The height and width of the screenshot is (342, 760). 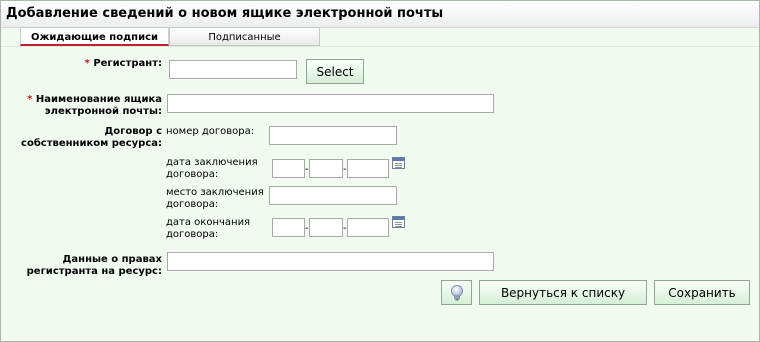 What do you see at coordinates (208, 228) in the screenshot?
I see `end-date-label: дата окончания договора:` at bounding box center [208, 228].